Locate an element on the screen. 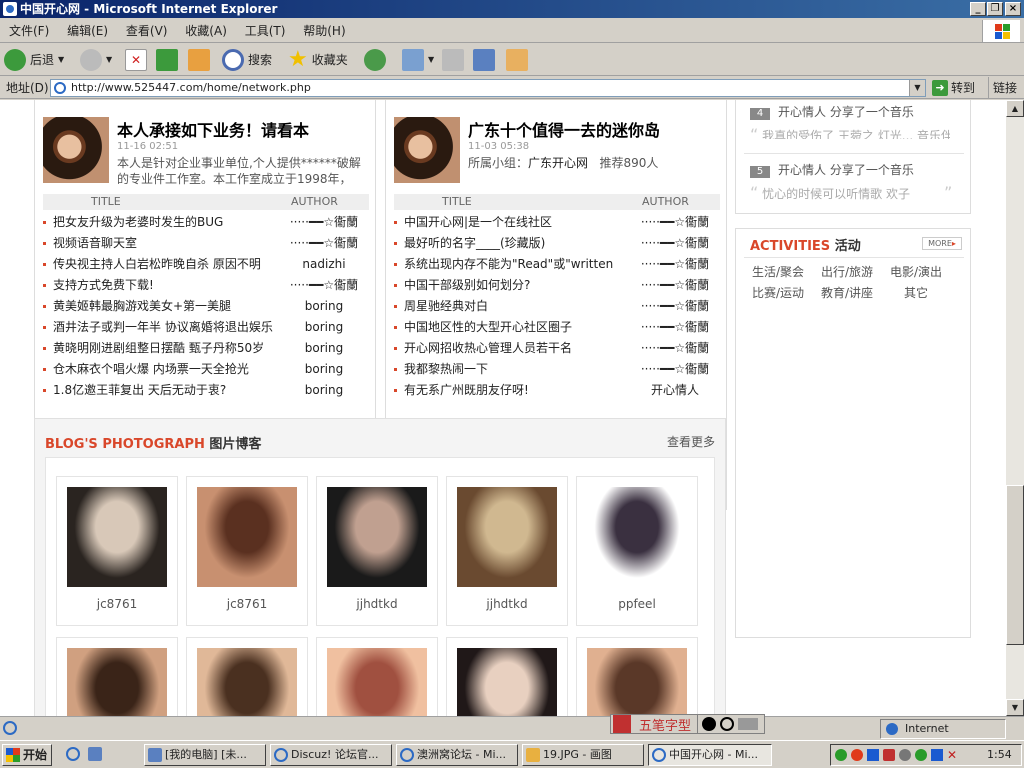 The image size is (1024, 768). activities-more-button: MORE▸ is located at coordinates (942, 243).